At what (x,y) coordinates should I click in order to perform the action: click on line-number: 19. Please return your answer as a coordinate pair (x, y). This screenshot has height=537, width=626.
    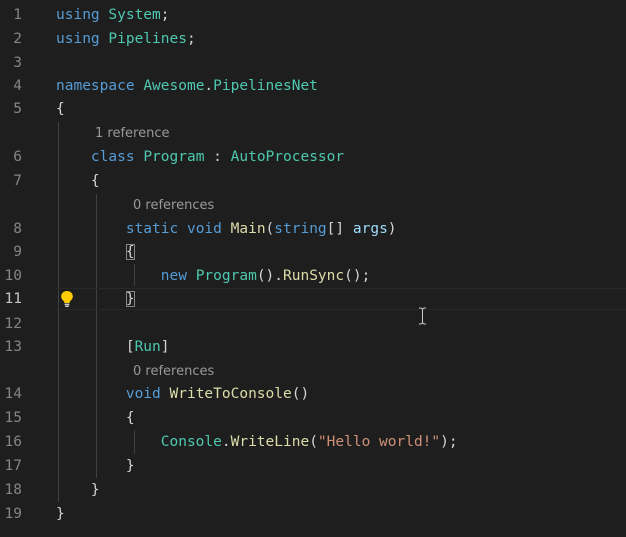
    Looking at the image, I should click on (13, 514).